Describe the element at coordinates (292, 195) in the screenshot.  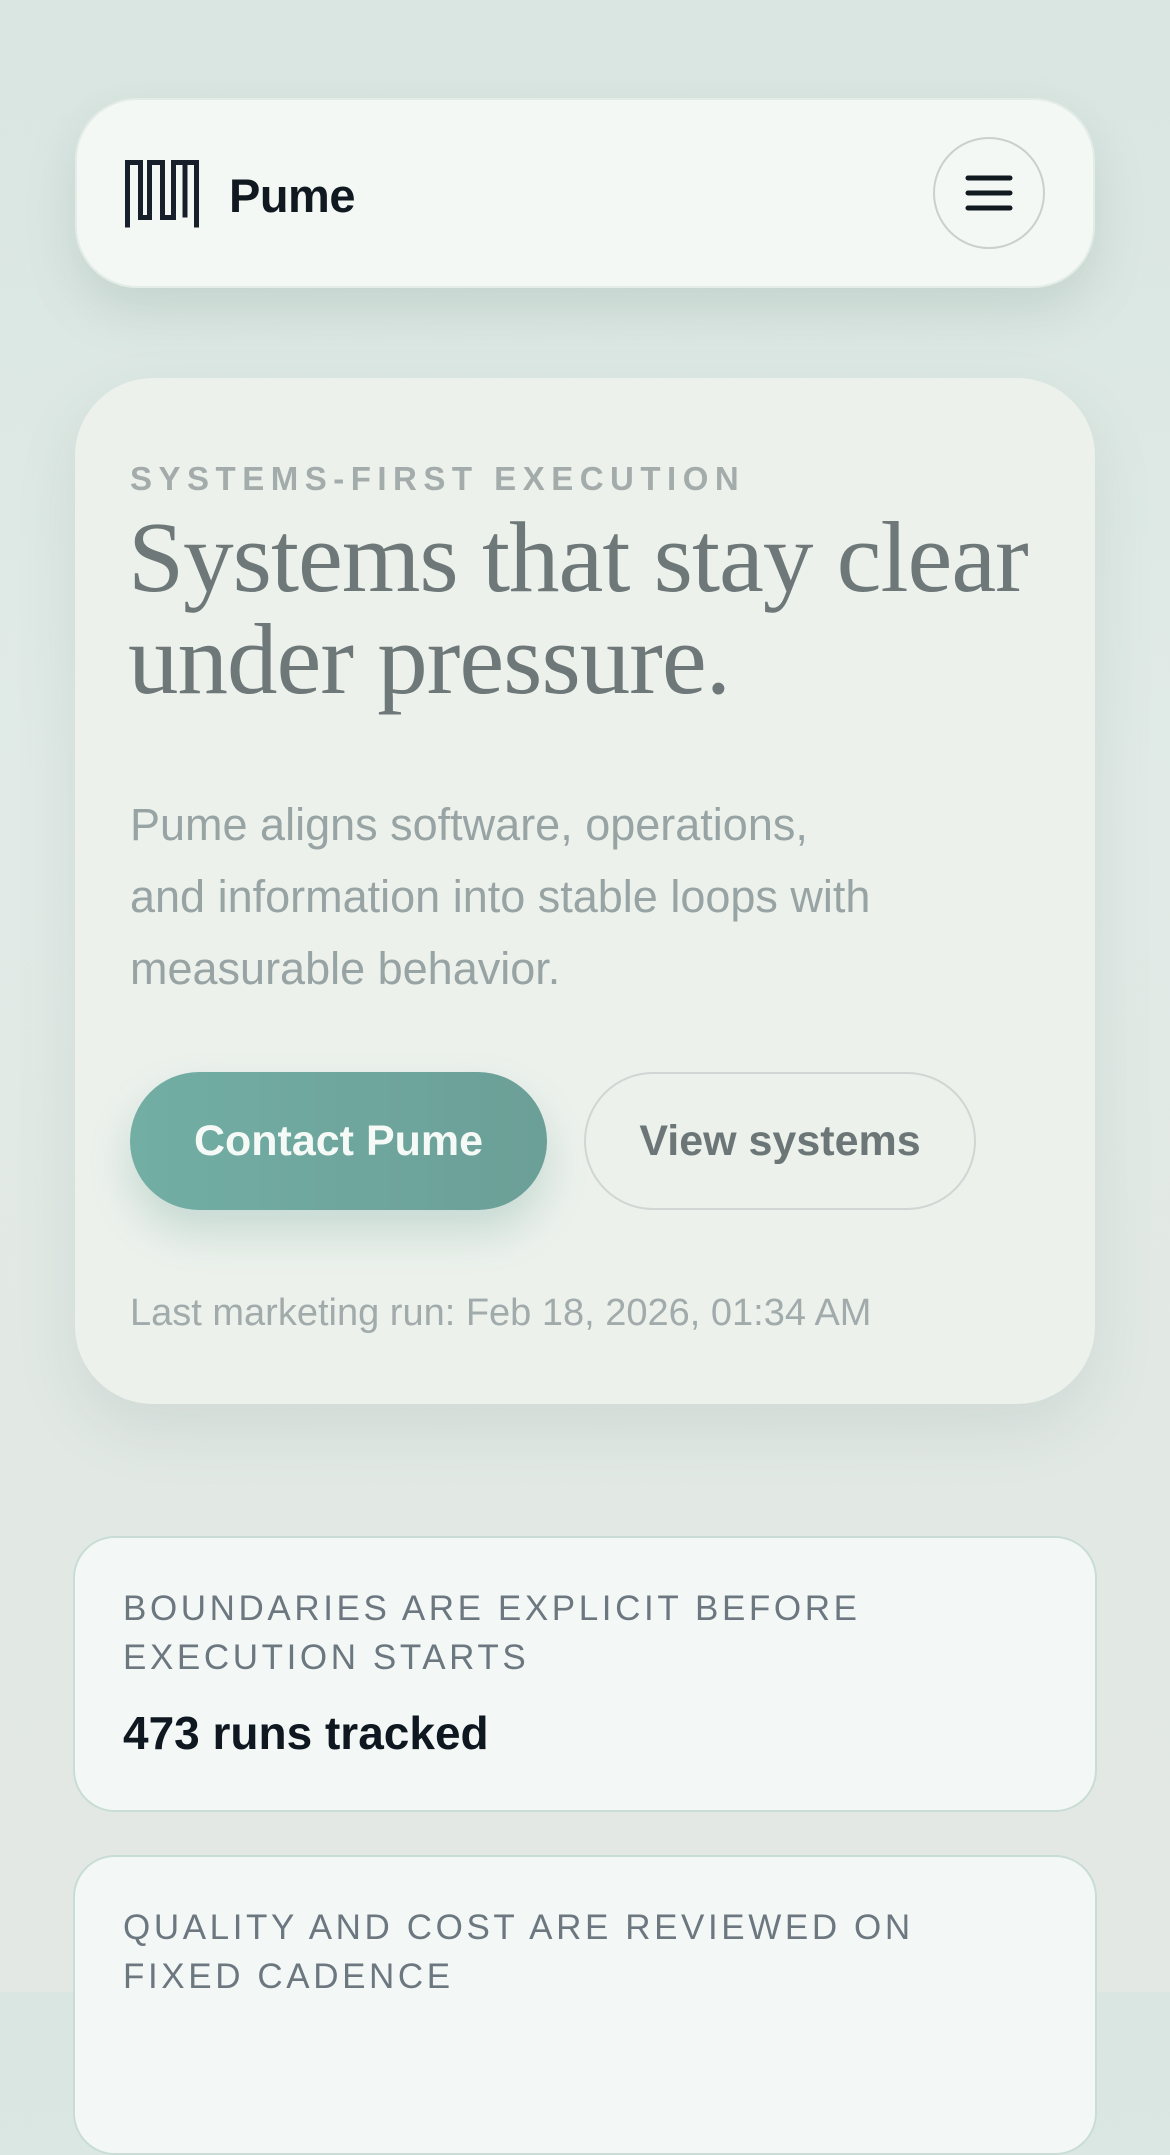
I see `brand-name: Pume` at that location.